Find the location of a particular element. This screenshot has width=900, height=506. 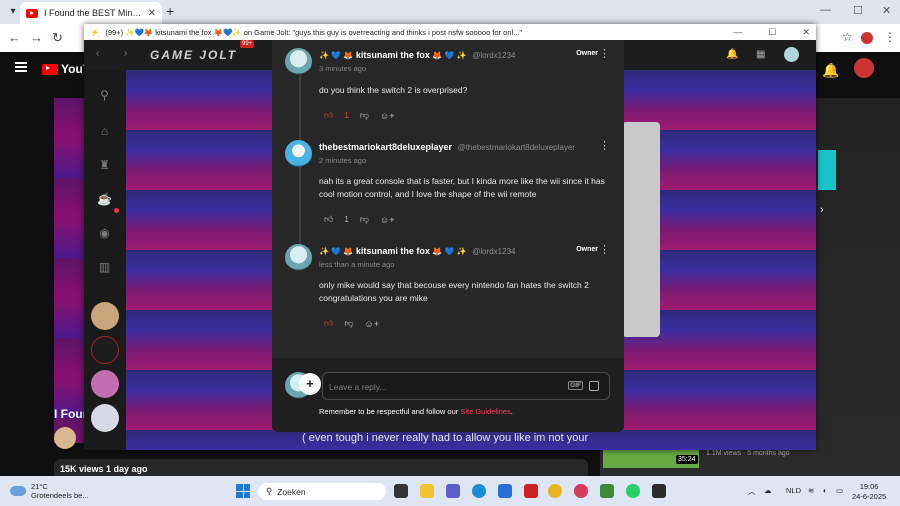

reply-field: GIF is located at coordinates (466, 386).